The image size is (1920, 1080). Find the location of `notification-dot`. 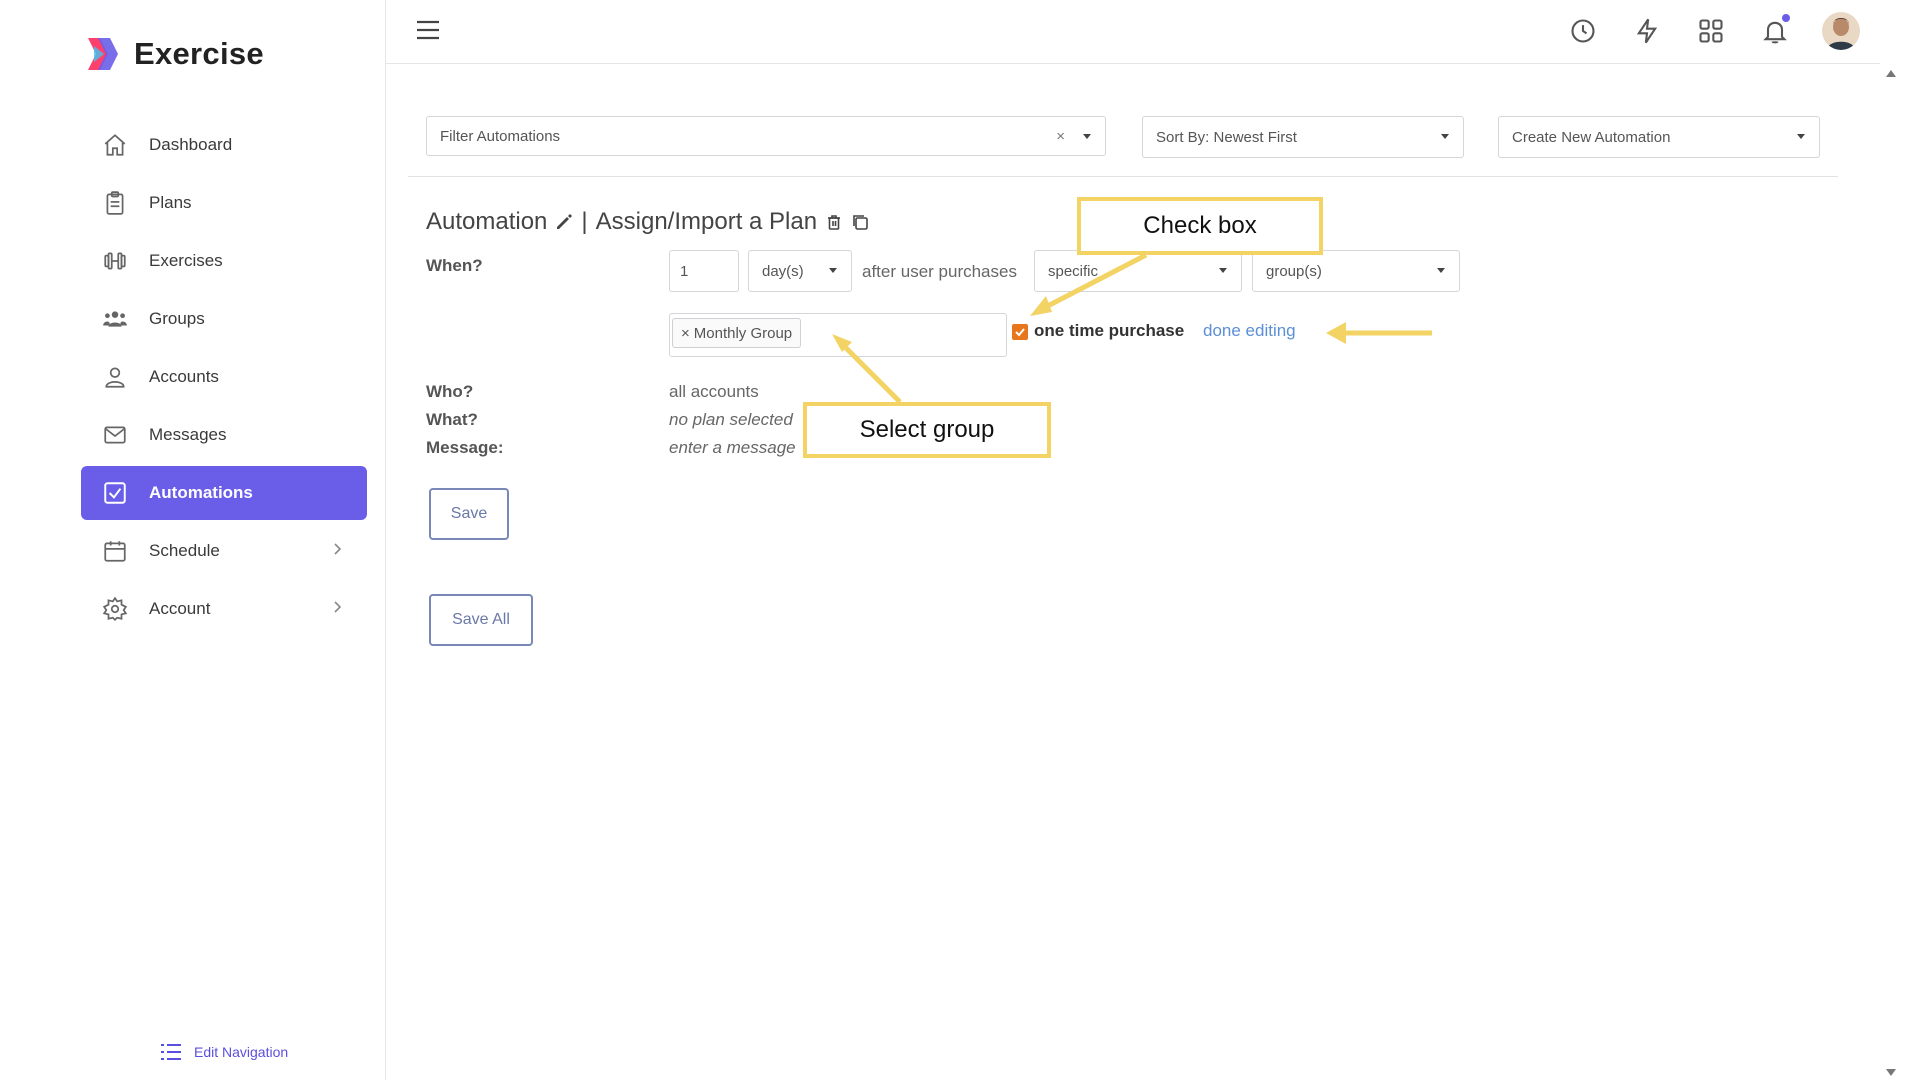

notification-dot is located at coordinates (1786, 18).